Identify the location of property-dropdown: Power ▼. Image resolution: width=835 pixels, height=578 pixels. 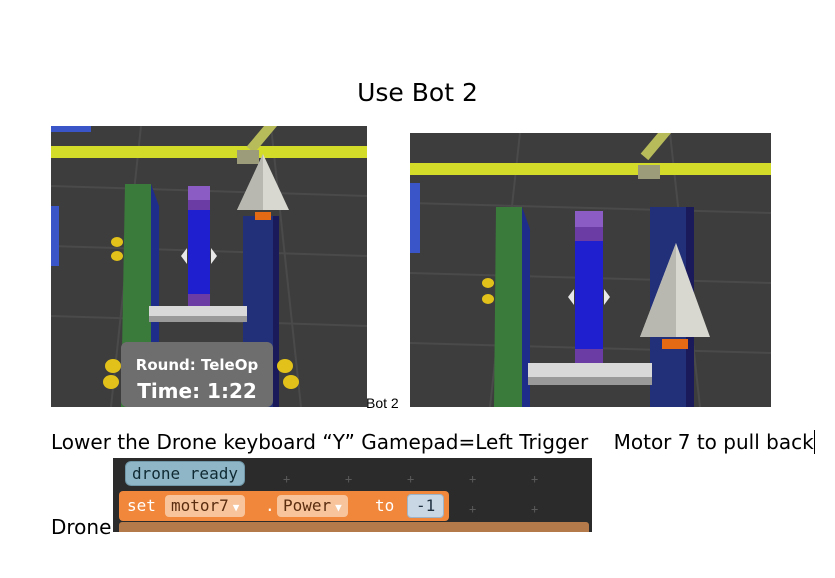
(312, 506).